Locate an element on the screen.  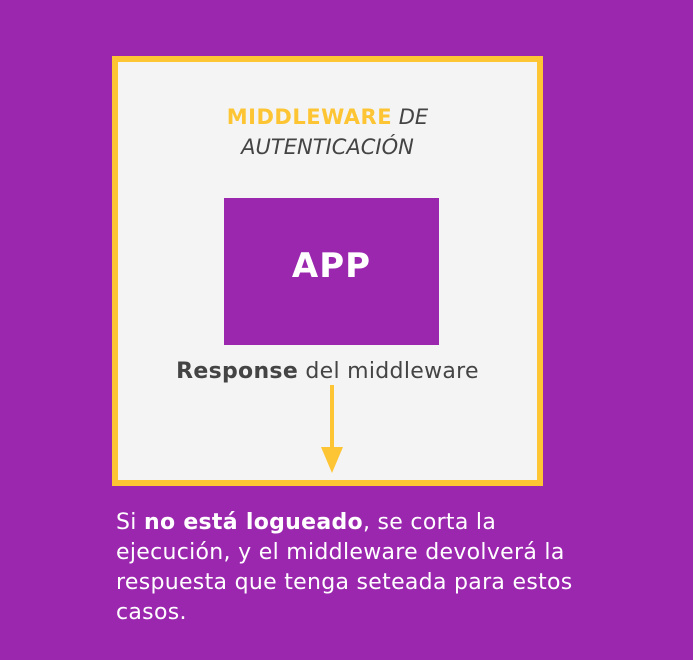
caption-line1-rest: , se corta la is located at coordinates (429, 522).